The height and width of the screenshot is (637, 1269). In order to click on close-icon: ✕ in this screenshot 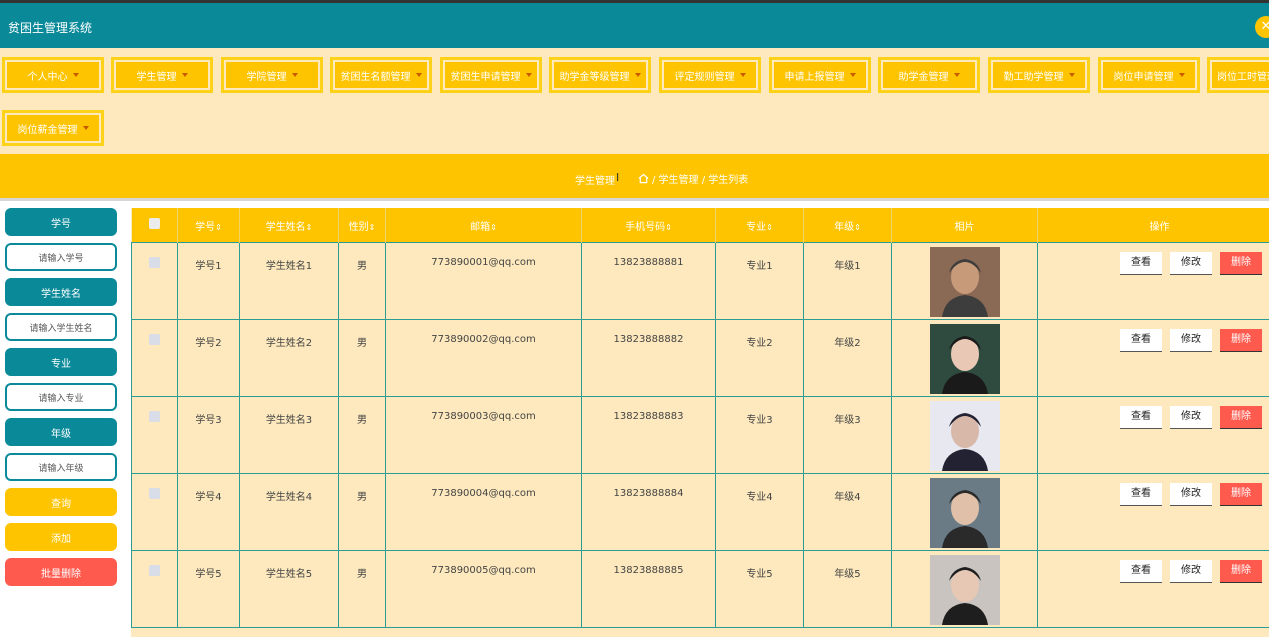, I will do `click(1262, 27)`.